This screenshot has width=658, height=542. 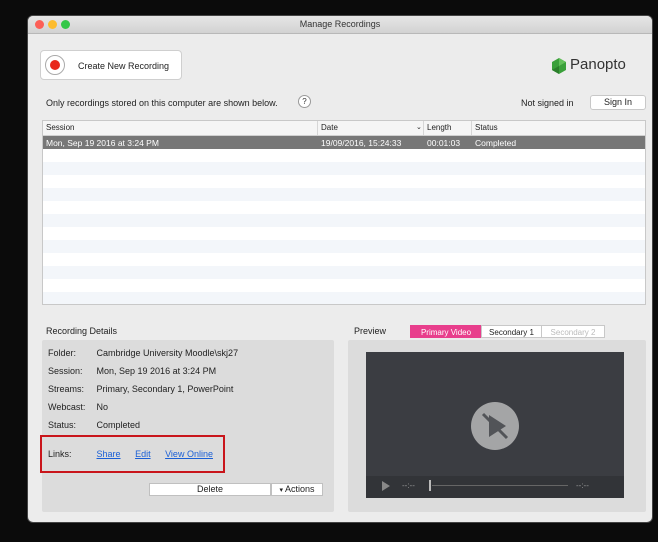 What do you see at coordinates (547, 103) in the screenshot?
I see `sign-in-status: Not signed in` at bounding box center [547, 103].